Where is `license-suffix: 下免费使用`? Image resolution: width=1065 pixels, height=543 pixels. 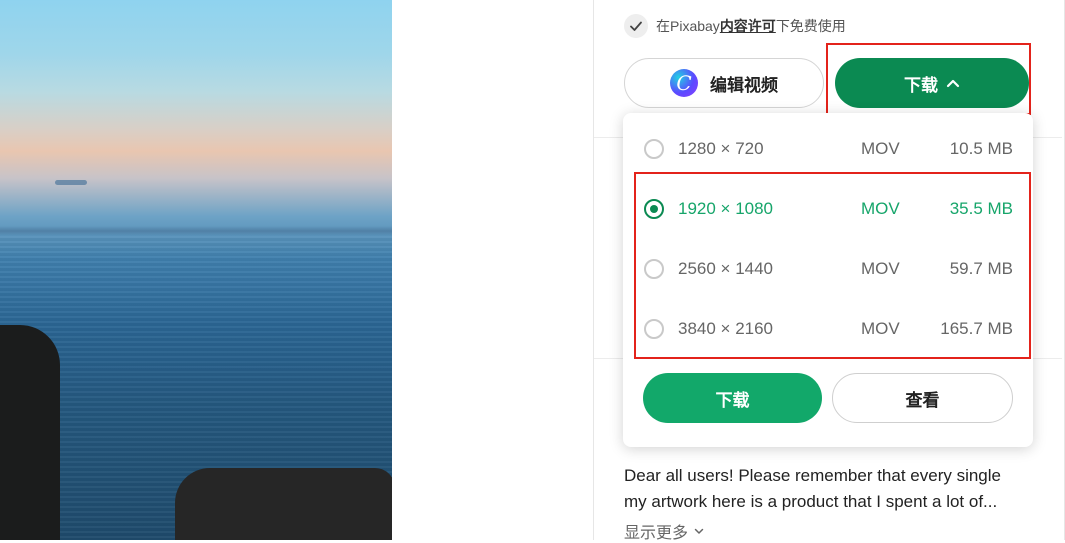
license-suffix: 下免费使用 is located at coordinates (810, 26).